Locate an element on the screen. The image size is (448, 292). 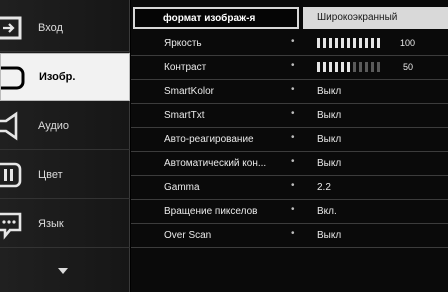
sidebar-item-label: Аудио is located at coordinates (54, 125).